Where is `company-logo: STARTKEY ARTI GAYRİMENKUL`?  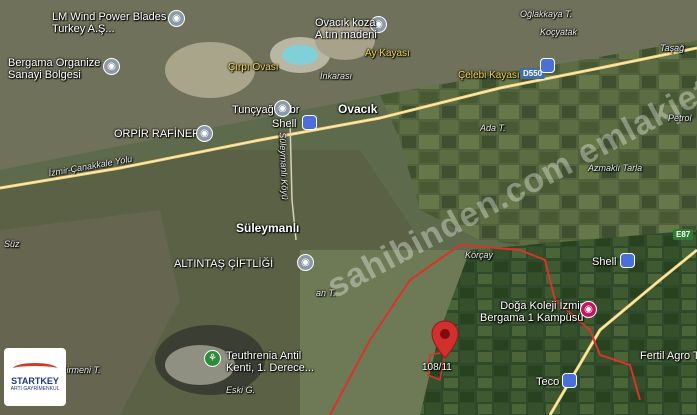
company-logo: STARTKEY ARTI GAYRİMENKUL is located at coordinates (35, 377).